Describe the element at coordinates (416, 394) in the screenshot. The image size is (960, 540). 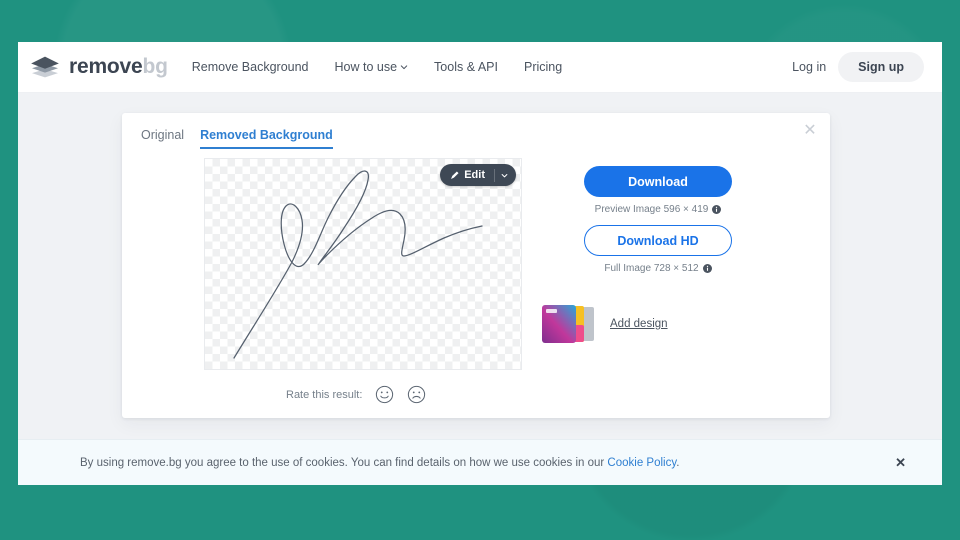
I see `smiley-sad-icon` at that location.